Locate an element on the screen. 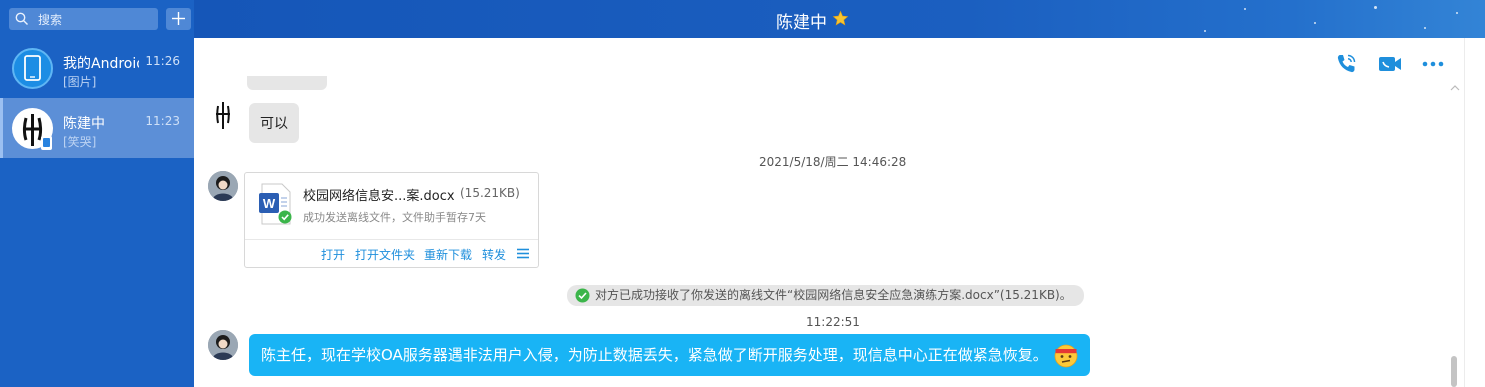 The height and width of the screenshot is (387, 1485). conversation-item-android: 我的Android手机 11:26 [图片] is located at coordinates (97, 68).